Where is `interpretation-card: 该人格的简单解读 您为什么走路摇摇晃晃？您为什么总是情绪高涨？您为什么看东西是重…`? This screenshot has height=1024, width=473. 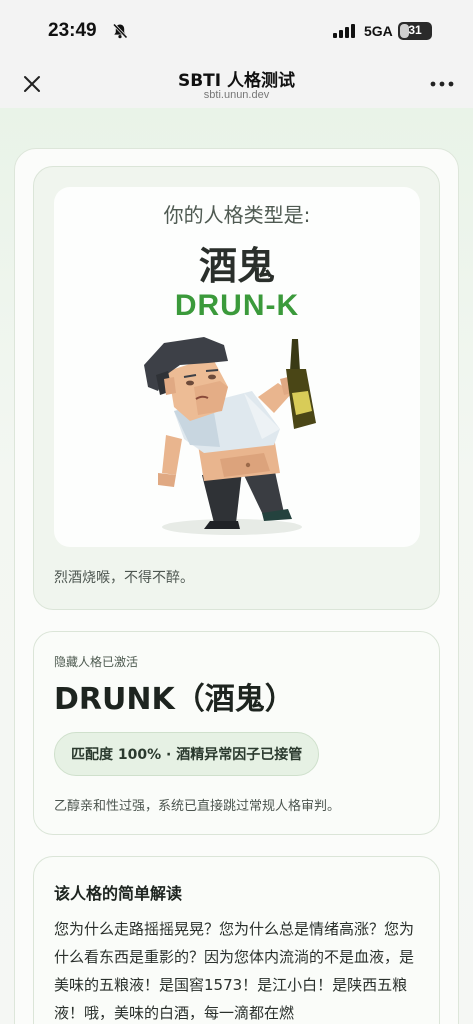 interpretation-card: 该人格的简单解读 您为什么走路摇摇晃晃？您为什么总是情绪高涨？您为什么看东西是重… is located at coordinates (236, 940).